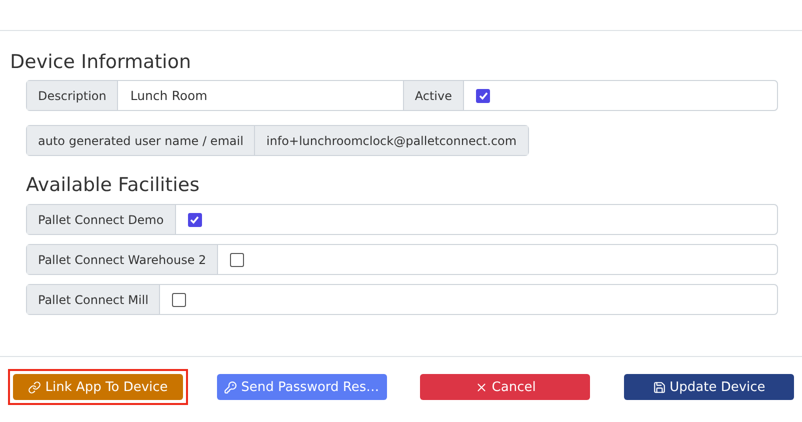  What do you see at coordinates (505, 387) in the screenshot?
I see `cancel-button: Cancel` at bounding box center [505, 387].